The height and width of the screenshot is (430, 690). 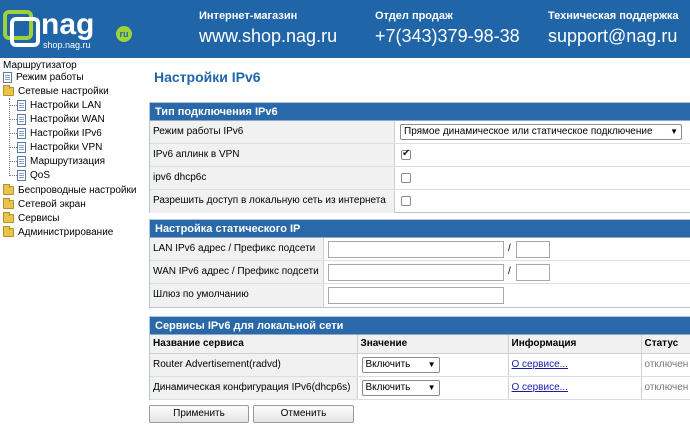 I want to click on wan-address-input, so click(x=416, y=272).